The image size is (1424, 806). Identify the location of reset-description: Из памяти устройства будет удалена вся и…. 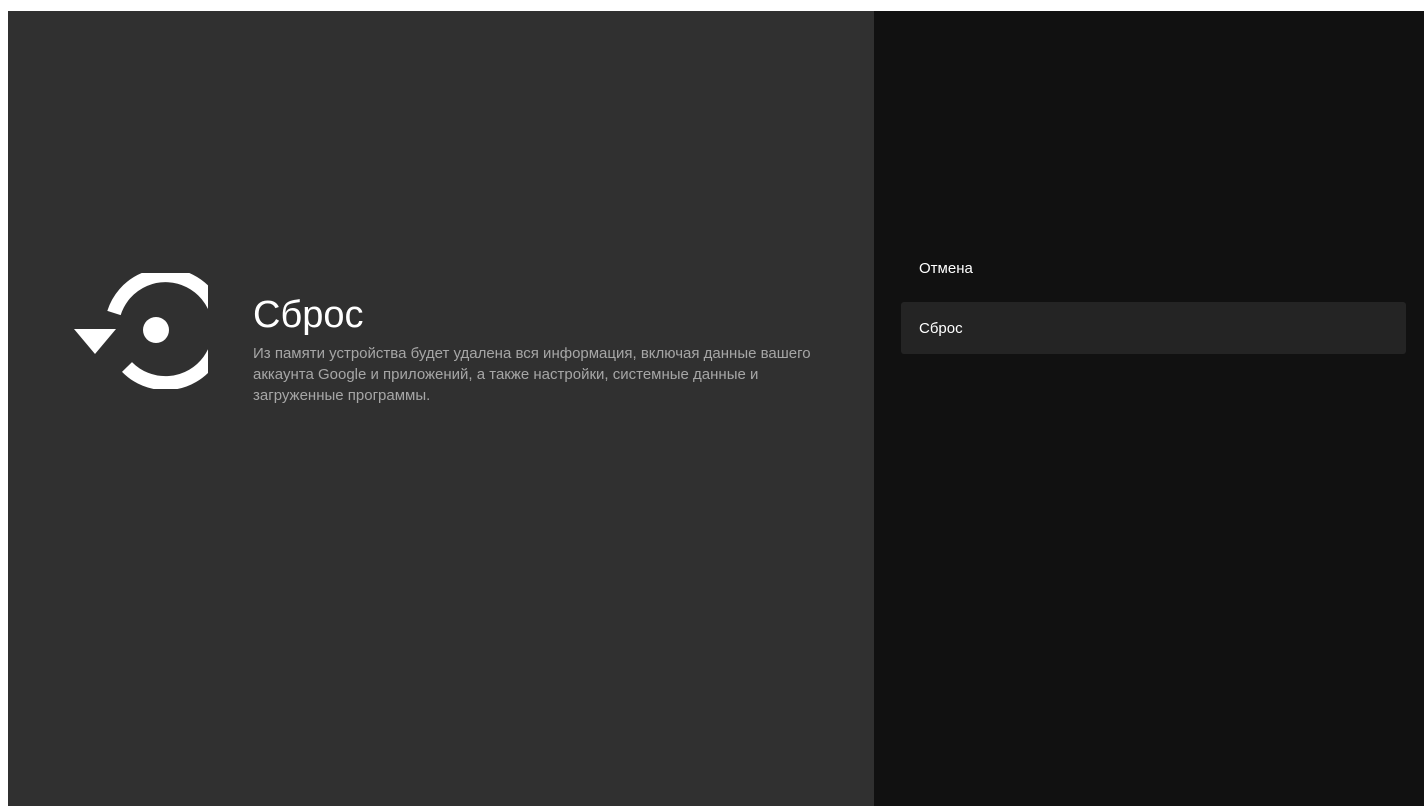
(532, 374).